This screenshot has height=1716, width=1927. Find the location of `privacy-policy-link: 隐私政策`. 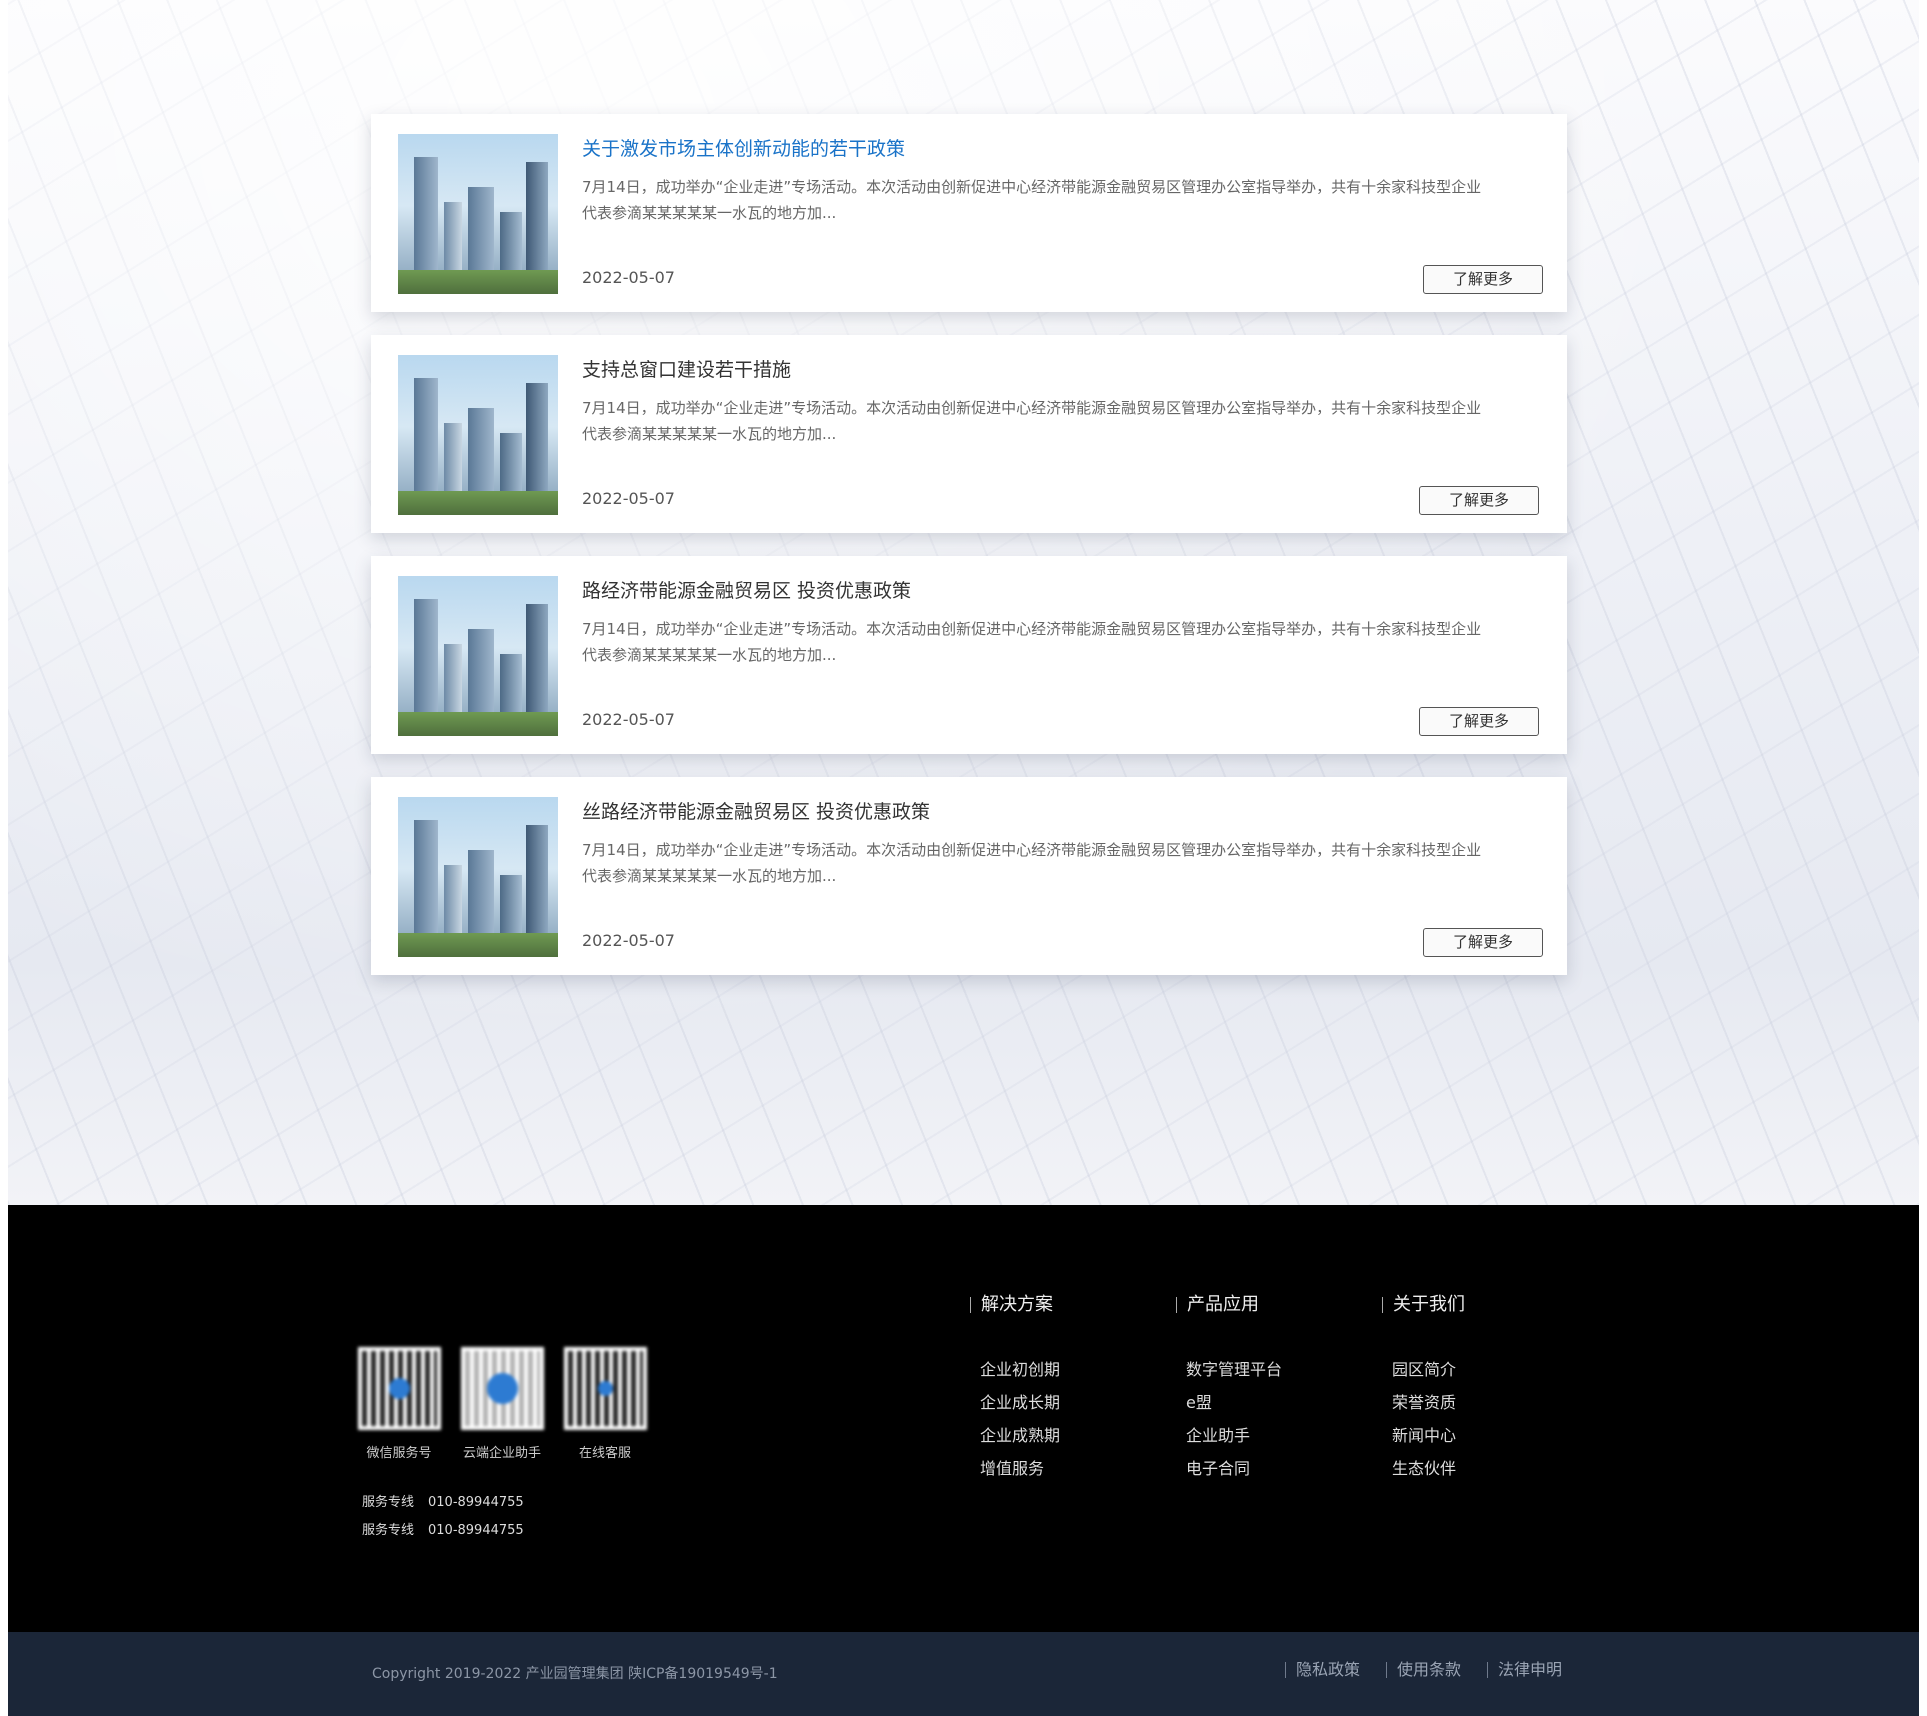

privacy-policy-link: 隐私政策 is located at coordinates (1322, 1670).